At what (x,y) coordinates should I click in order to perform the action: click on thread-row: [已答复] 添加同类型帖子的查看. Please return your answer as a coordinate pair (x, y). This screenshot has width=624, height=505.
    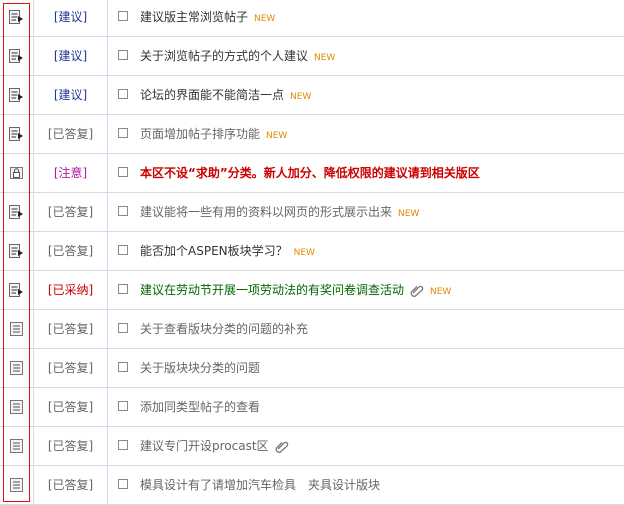
    Looking at the image, I should click on (312, 407).